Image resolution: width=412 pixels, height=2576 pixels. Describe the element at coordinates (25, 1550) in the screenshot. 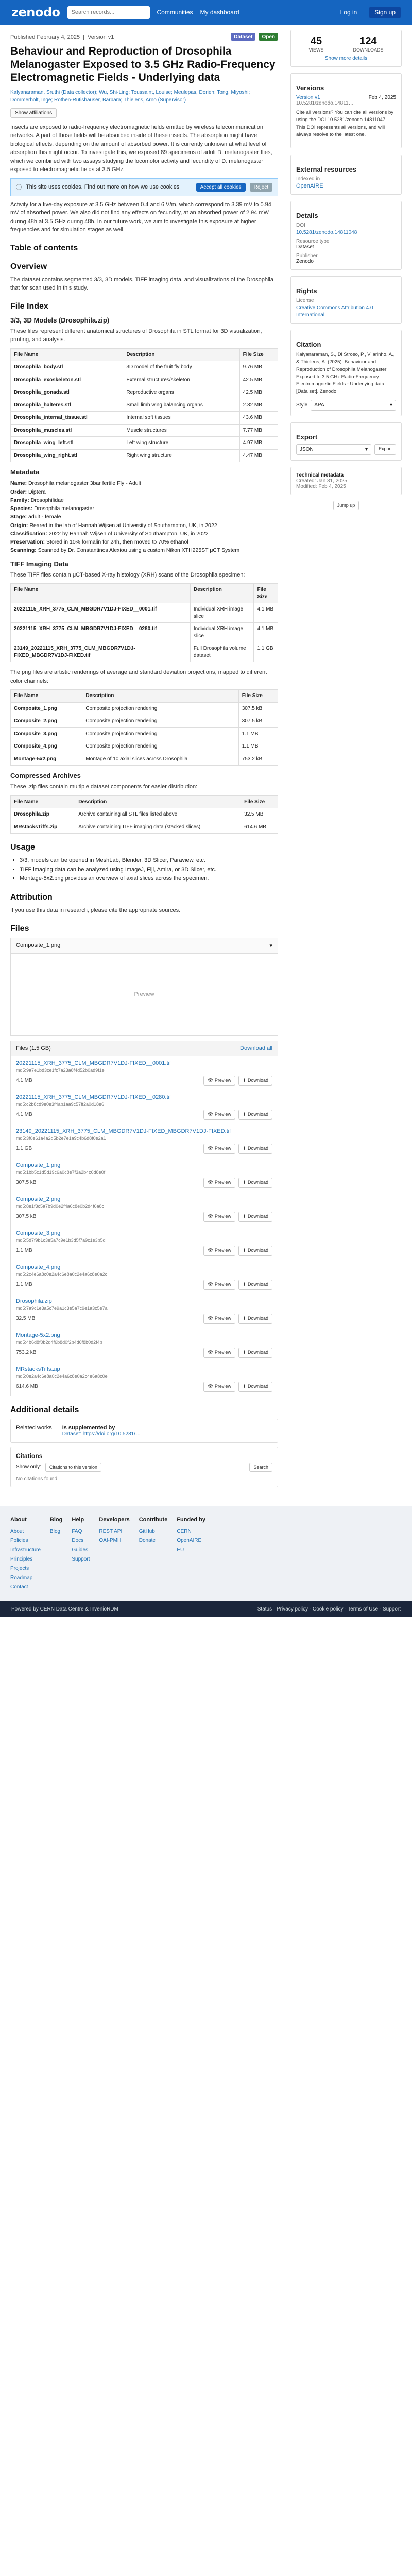

I see `footer-link: Infrastructure` at that location.